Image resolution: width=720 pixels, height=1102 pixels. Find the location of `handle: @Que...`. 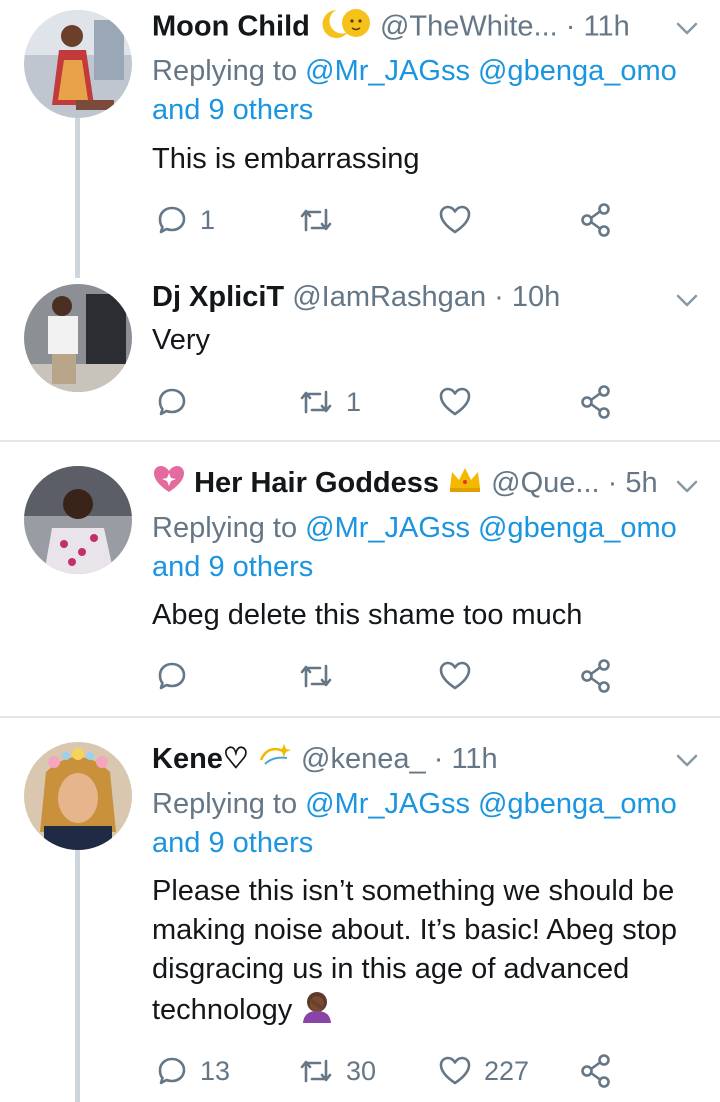

handle: @Que... is located at coordinates (545, 483).